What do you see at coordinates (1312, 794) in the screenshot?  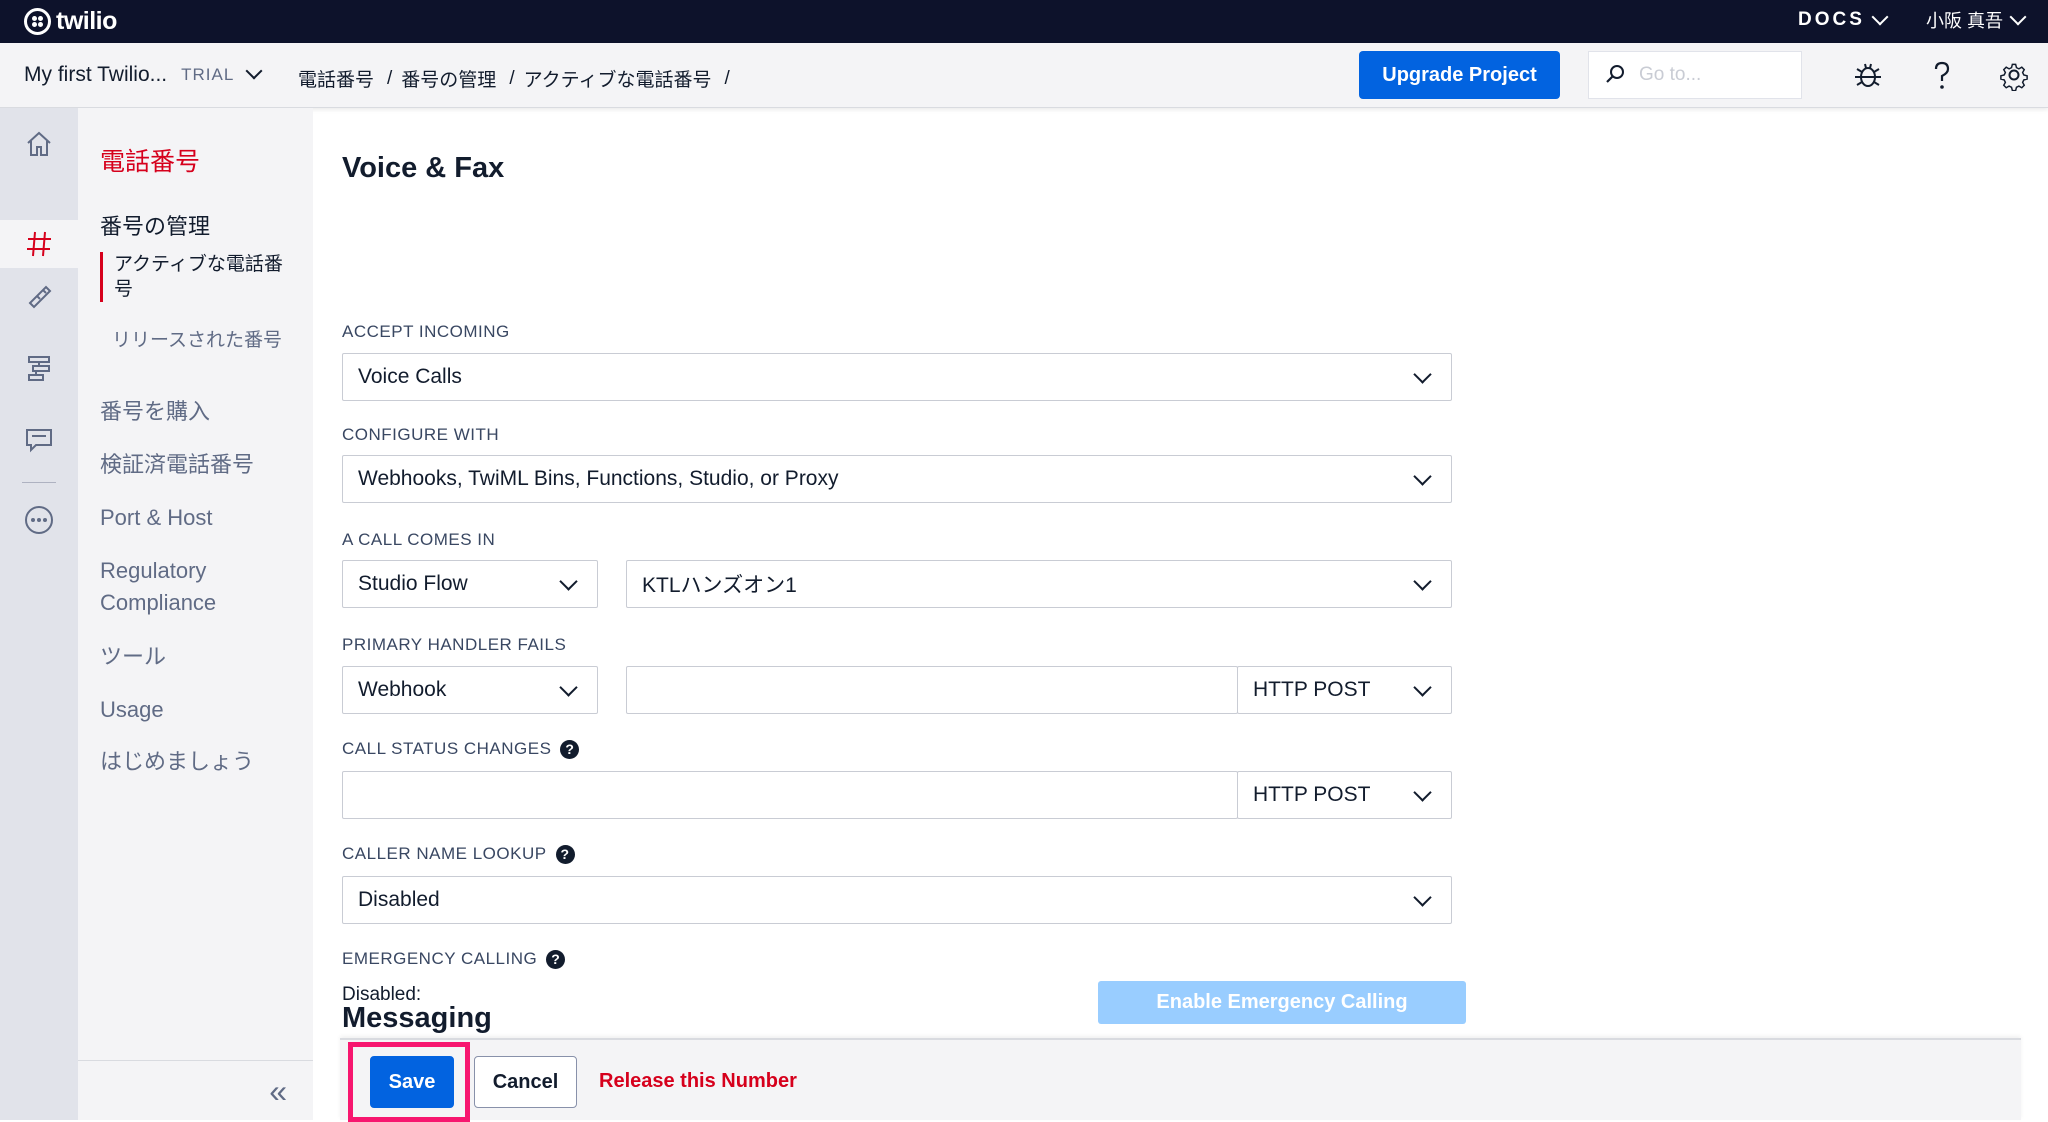 I see `call-status-method-value: HTTP POST` at bounding box center [1312, 794].